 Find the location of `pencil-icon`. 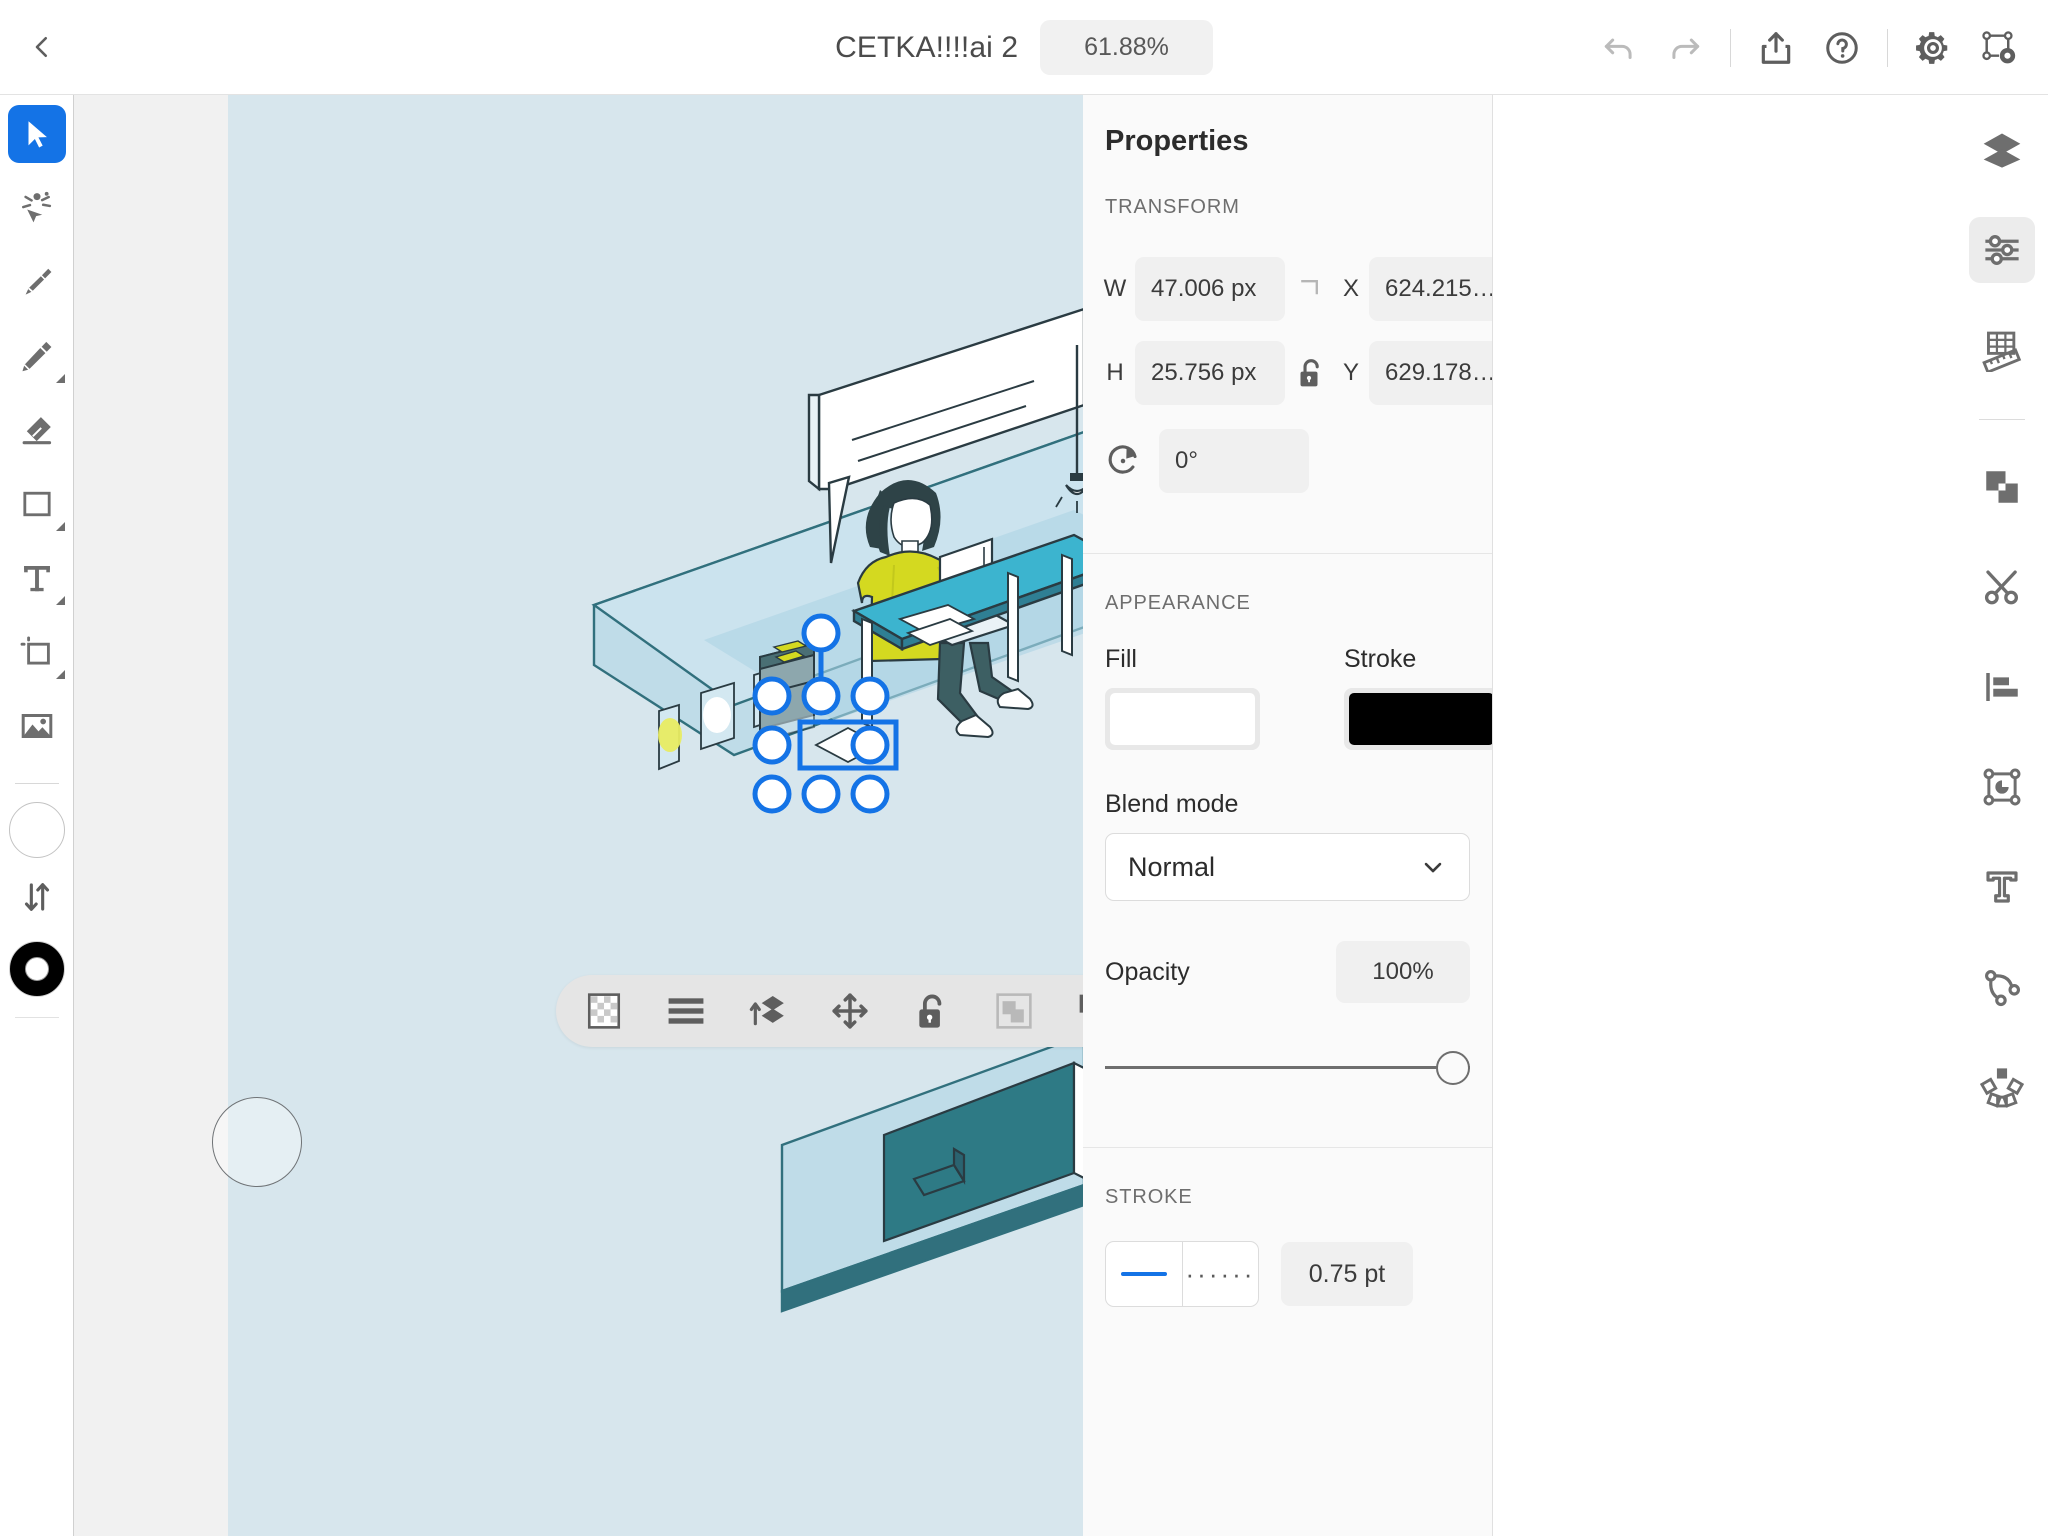

pencil-icon is located at coordinates (36, 356).